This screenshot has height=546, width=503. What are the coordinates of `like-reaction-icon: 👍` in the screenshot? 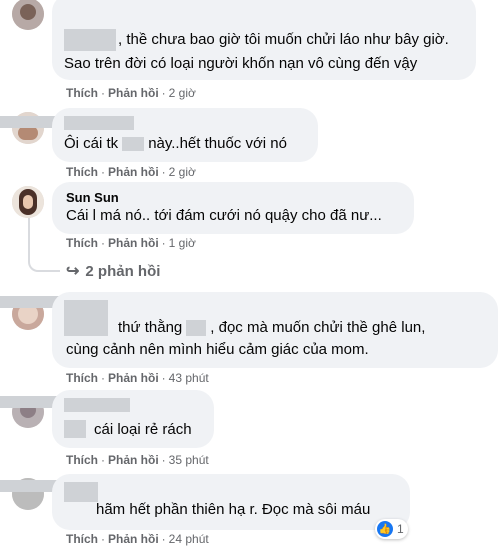 It's located at (385, 529).